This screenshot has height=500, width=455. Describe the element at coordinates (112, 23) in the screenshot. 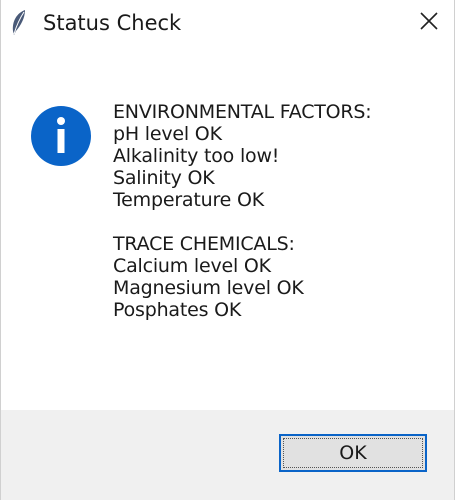

I see `window-title: Status Check` at that location.